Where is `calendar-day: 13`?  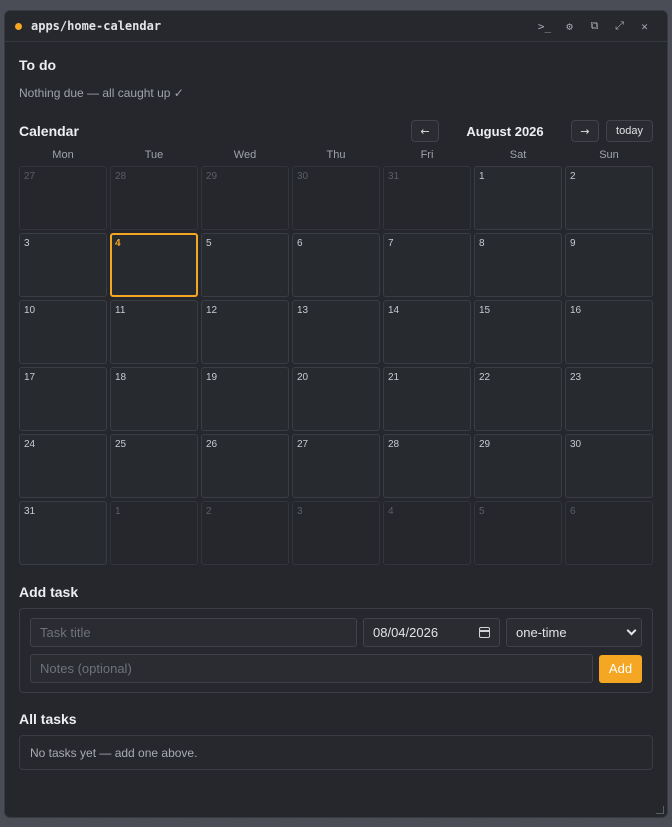
calendar-day: 13 is located at coordinates (336, 332).